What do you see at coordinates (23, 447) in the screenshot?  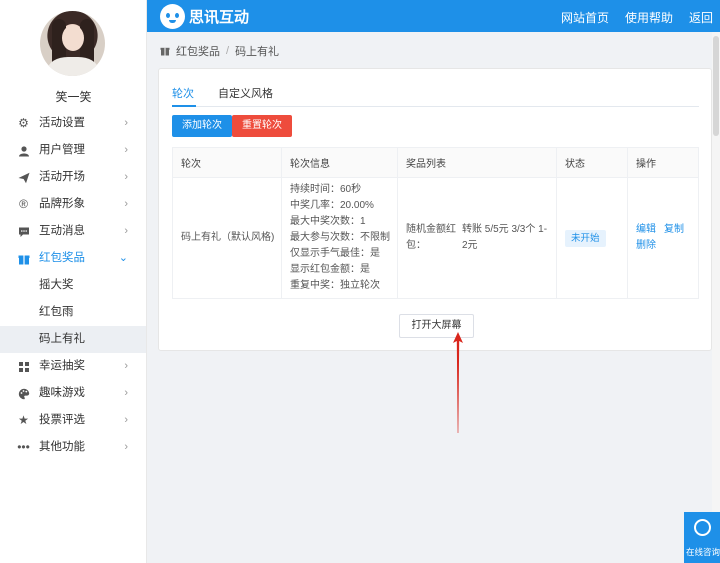 I see `more-icon: •••` at bounding box center [23, 447].